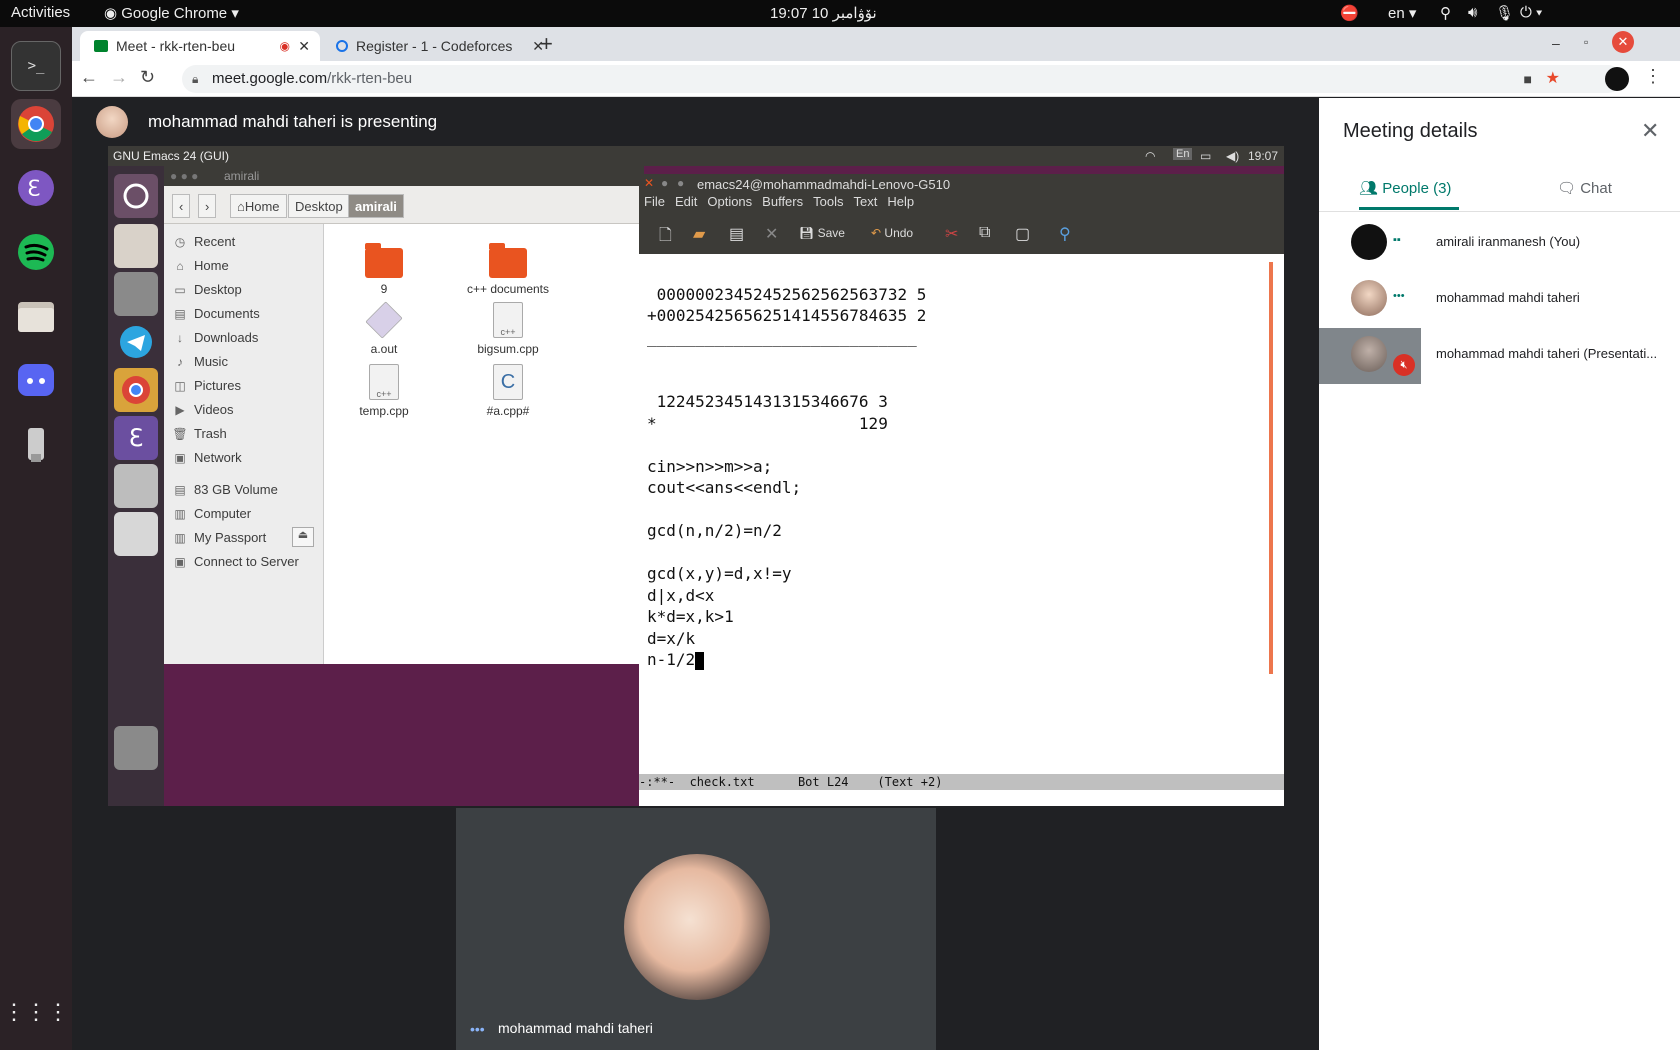 The height and width of the screenshot is (1050, 1680). What do you see at coordinates (1617, 79) in the screenshot?
I see `profile-avatar` at bounding box center [1617, 79].